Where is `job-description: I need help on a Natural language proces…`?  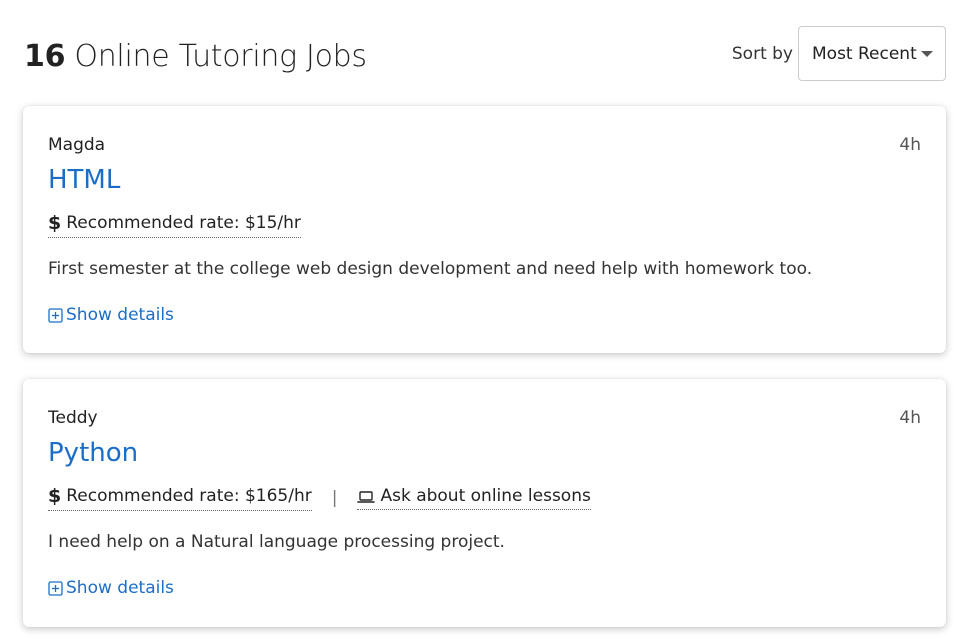 job-description: I need help on a Natural language proces… is located at coordinates (276, 542).